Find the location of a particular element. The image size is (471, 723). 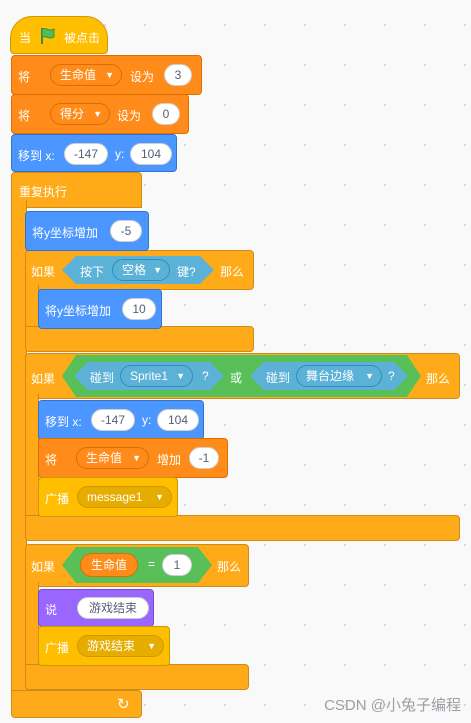

if-key-if-label: 如果 is located at coordinates (43, 272).